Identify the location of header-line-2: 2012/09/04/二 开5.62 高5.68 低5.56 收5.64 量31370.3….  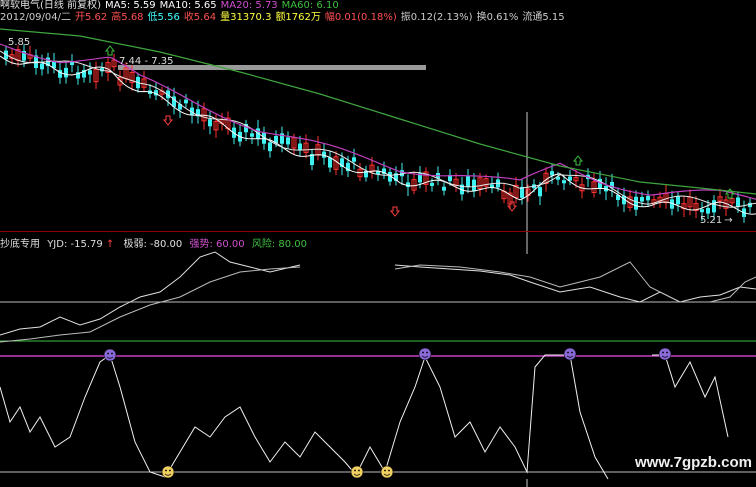
(284, 18).